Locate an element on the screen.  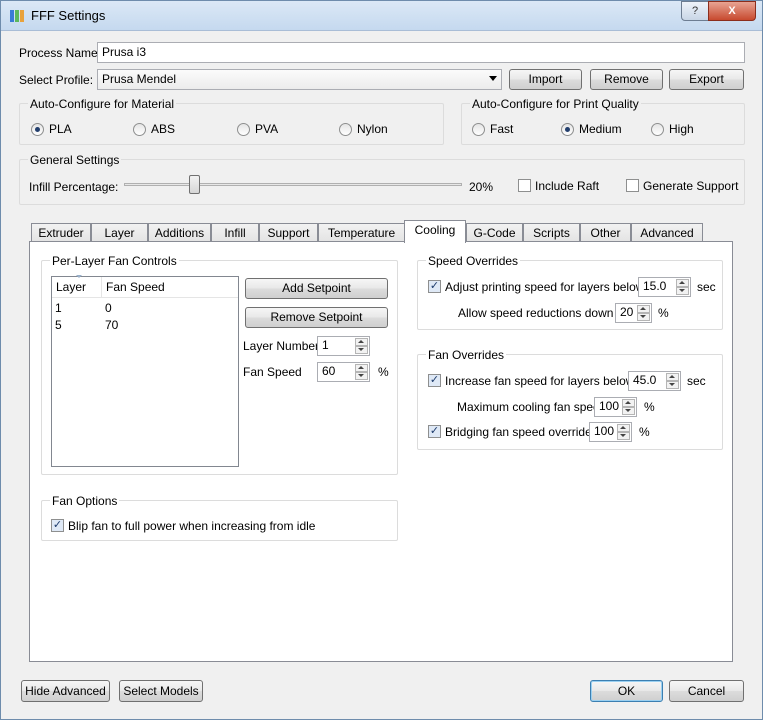
bridging-fan-checkbox: ✓ is located at coordinates (434, 431).